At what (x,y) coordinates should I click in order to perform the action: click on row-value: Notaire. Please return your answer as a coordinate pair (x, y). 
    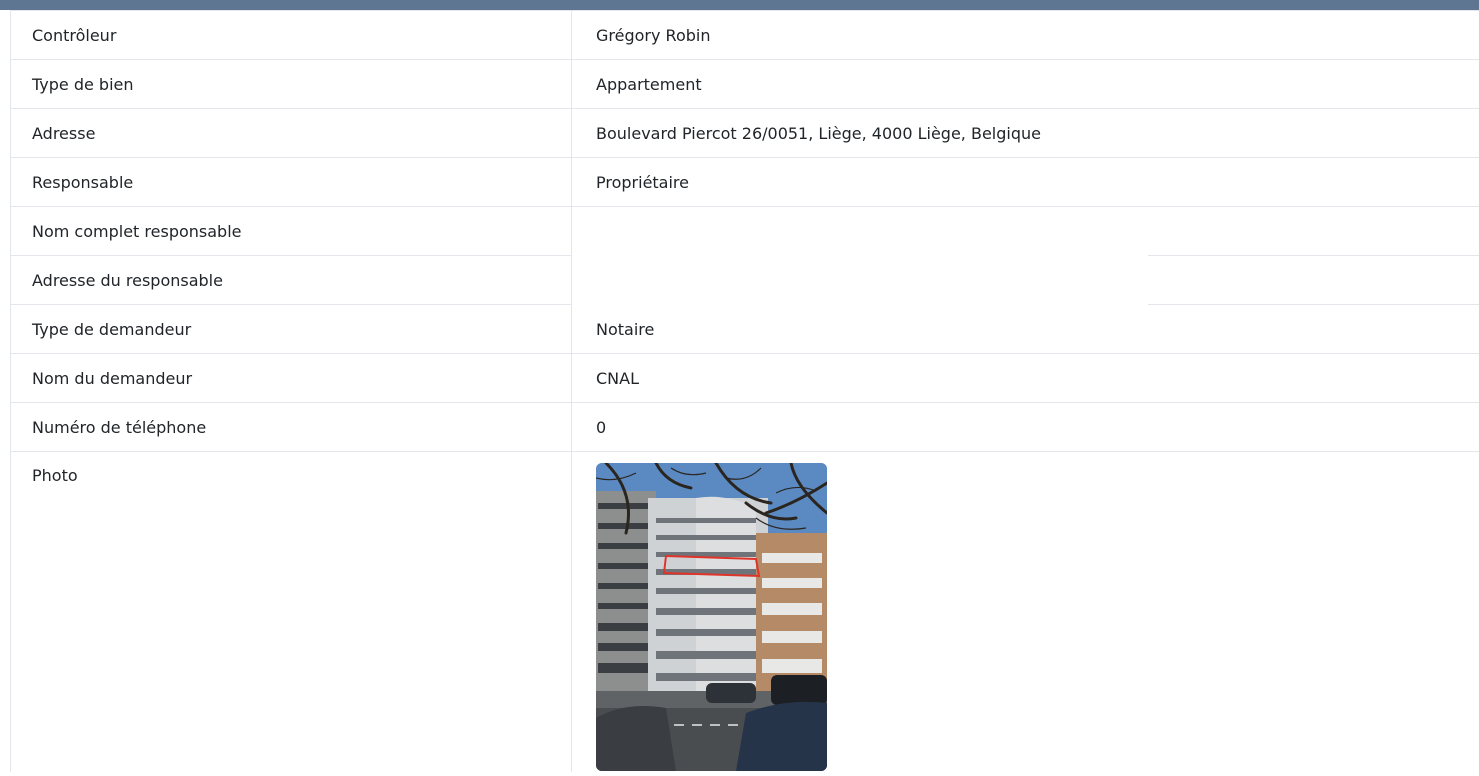
    Looking at the image, I should click on (625, 329).